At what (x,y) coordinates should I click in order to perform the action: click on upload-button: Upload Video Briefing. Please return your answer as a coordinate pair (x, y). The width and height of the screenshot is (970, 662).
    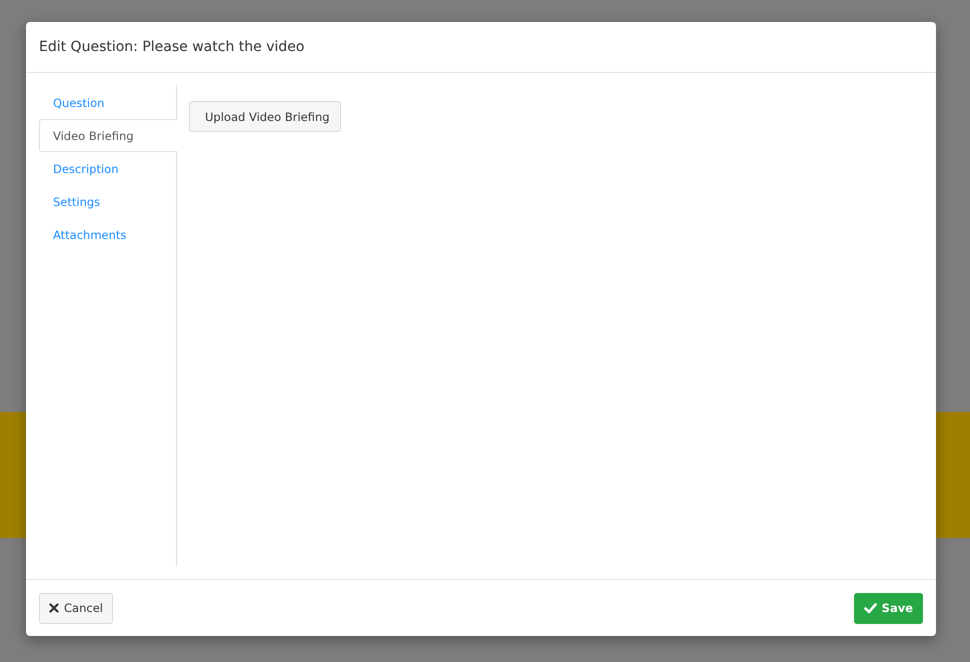
    Looking at the image, I should click on (265, 116).